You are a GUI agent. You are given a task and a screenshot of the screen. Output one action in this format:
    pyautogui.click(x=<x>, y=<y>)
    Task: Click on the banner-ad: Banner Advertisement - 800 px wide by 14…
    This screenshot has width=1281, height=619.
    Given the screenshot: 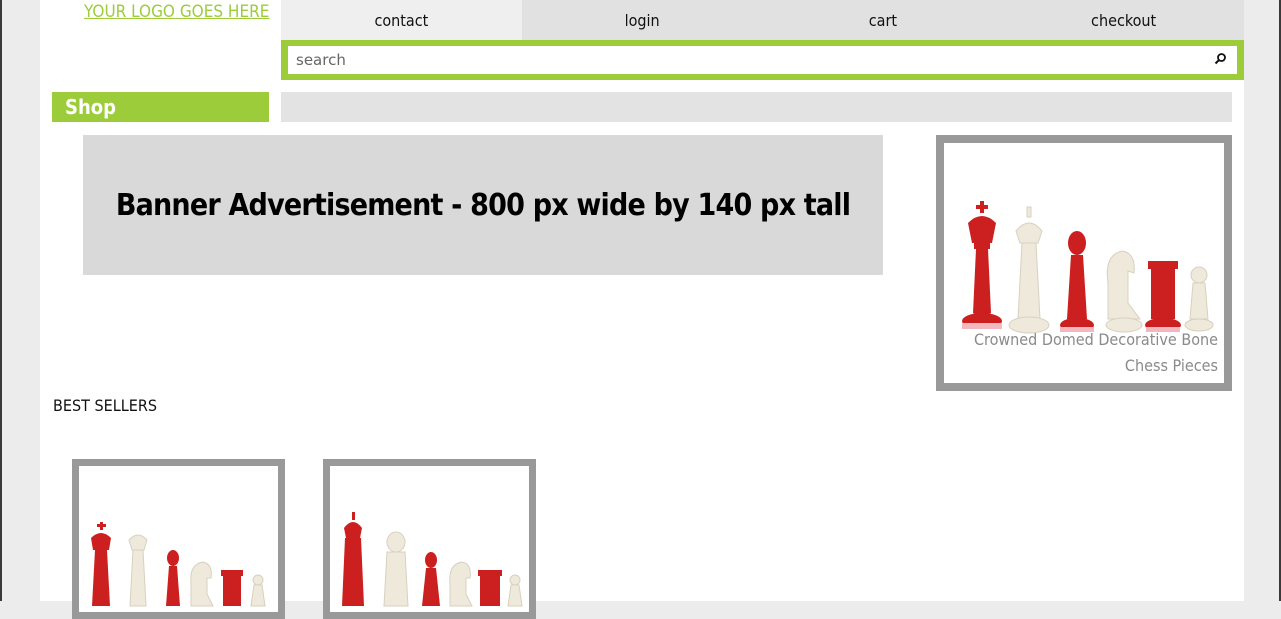 What is the action you would take?
    pyautogui.click(x=483, y=205)
    